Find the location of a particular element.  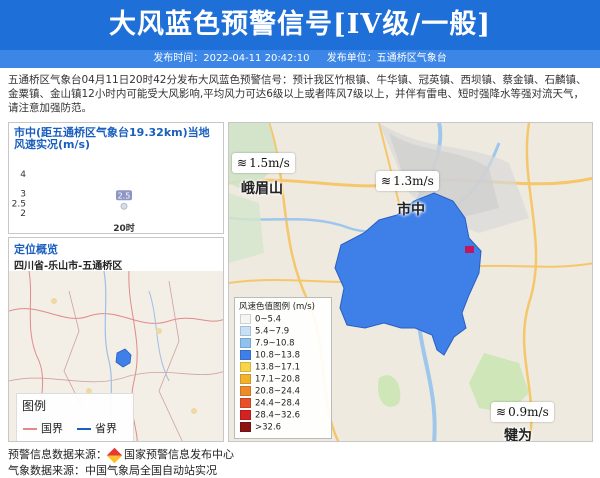

region-label: 四川省-乐山市-五通桥区 is located at coordinates (68, 266).